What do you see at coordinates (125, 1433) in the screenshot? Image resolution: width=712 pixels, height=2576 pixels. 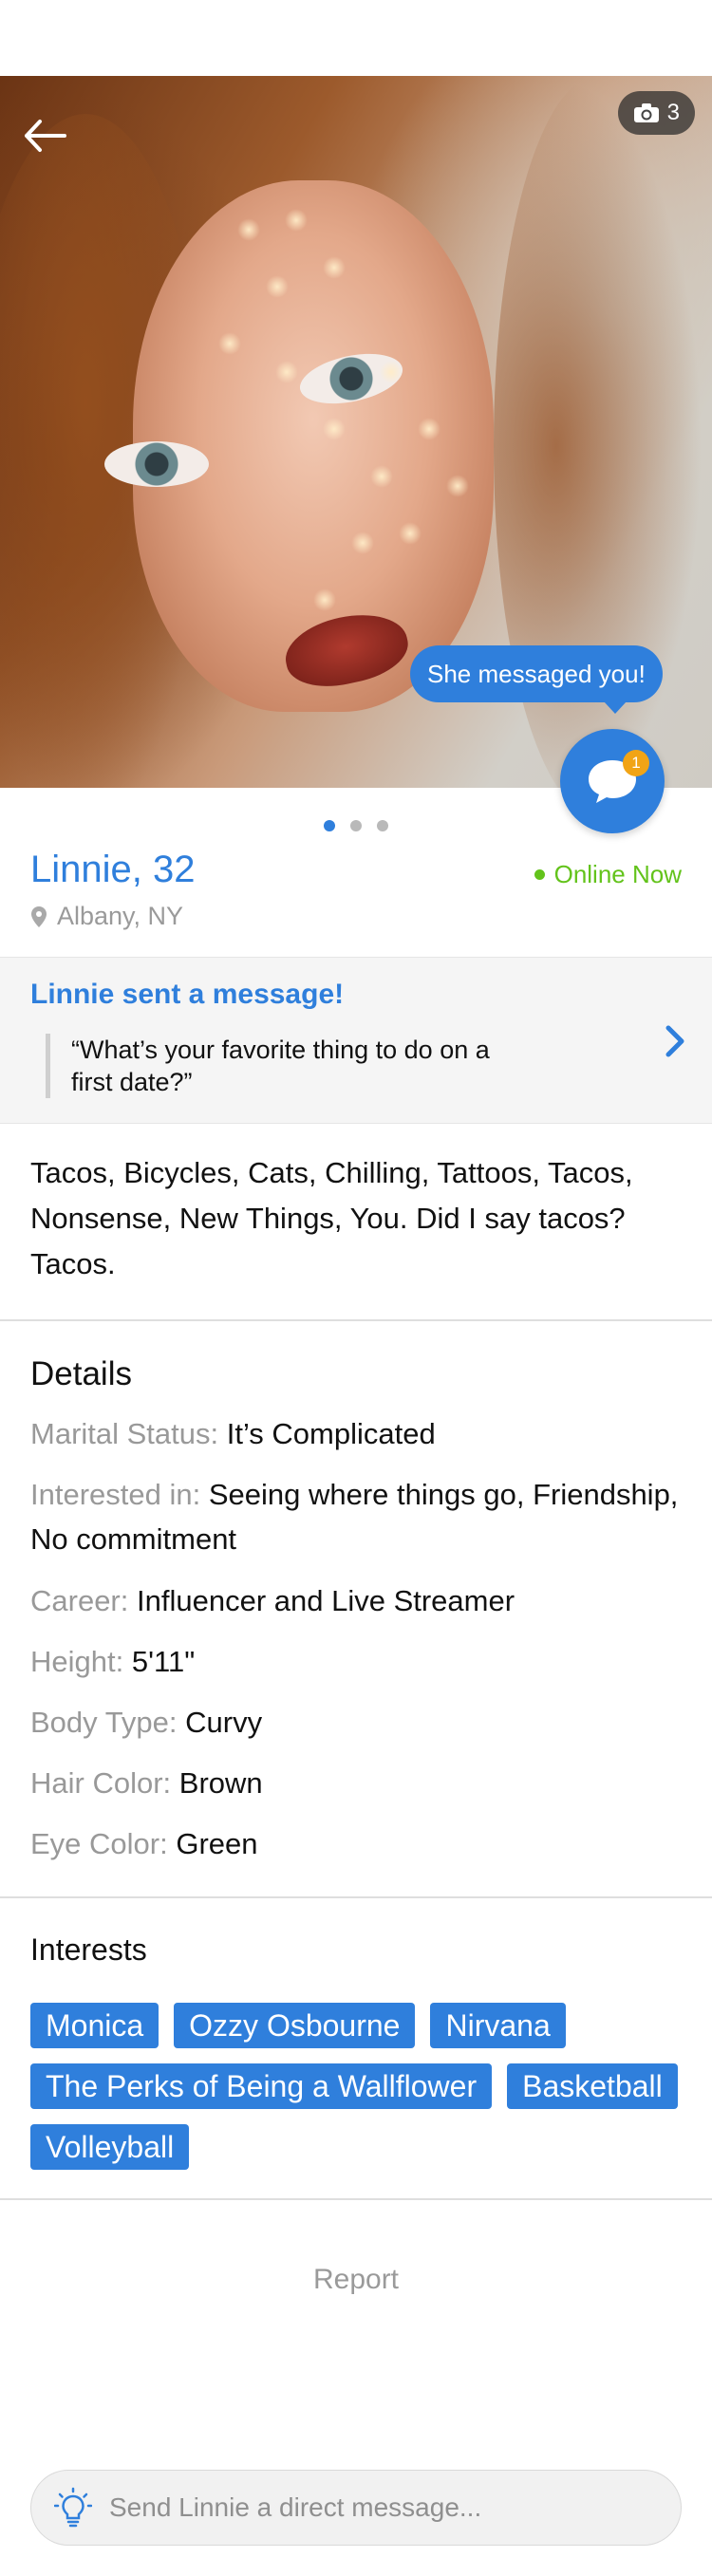 I see `detail-key: Marital Status:` at bounding box center [125, 1433].